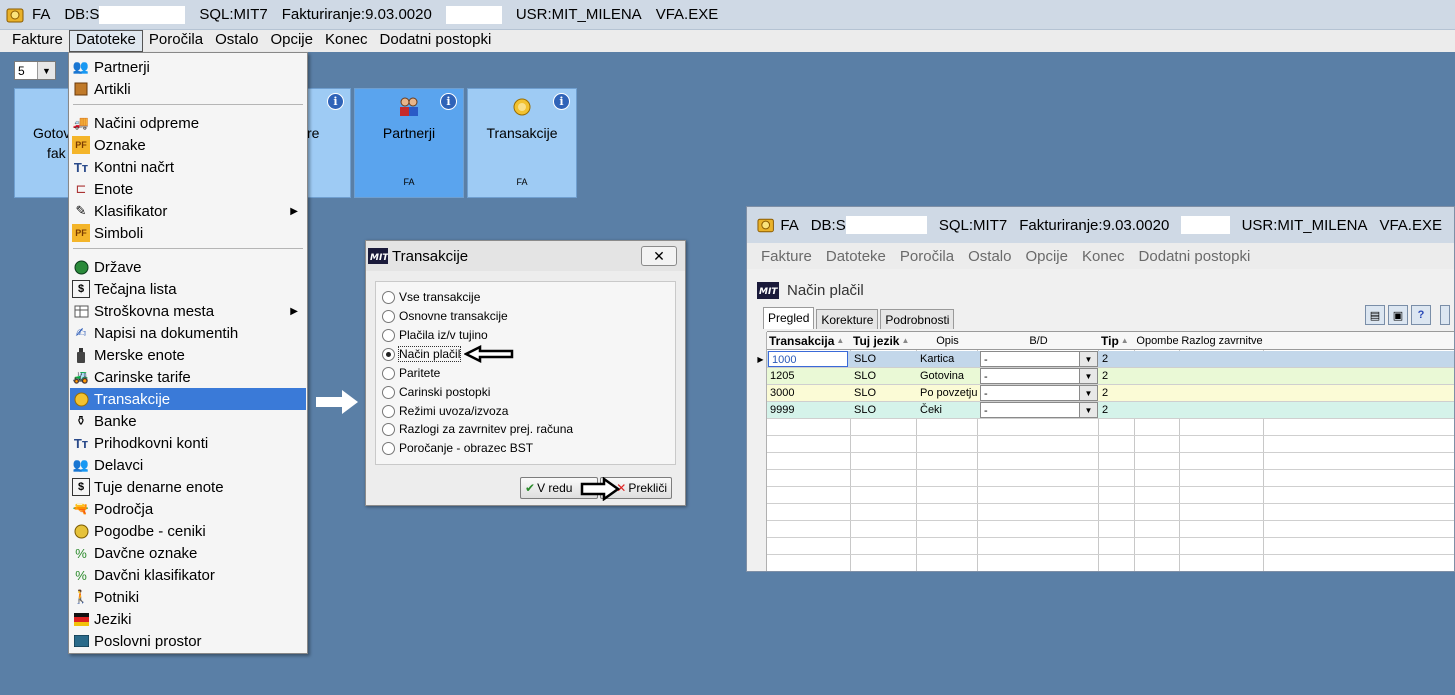  What do you see at coordinates (884, 341) in the screenshot?
I see `col-header-tuj-jezik: Tuj jezik ▲` at bounding box center [884, 341].